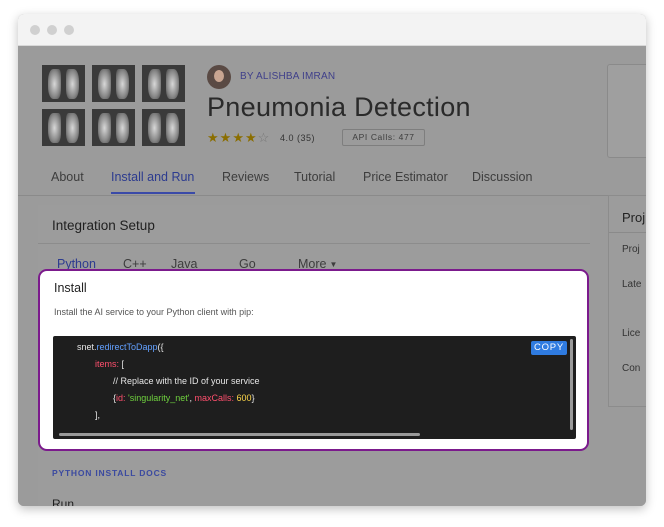 This screenshot has width=664, height=527. Describe the element at coordinates (549, 348) in the screenshot. I see `copy-button: COPY` at that location.